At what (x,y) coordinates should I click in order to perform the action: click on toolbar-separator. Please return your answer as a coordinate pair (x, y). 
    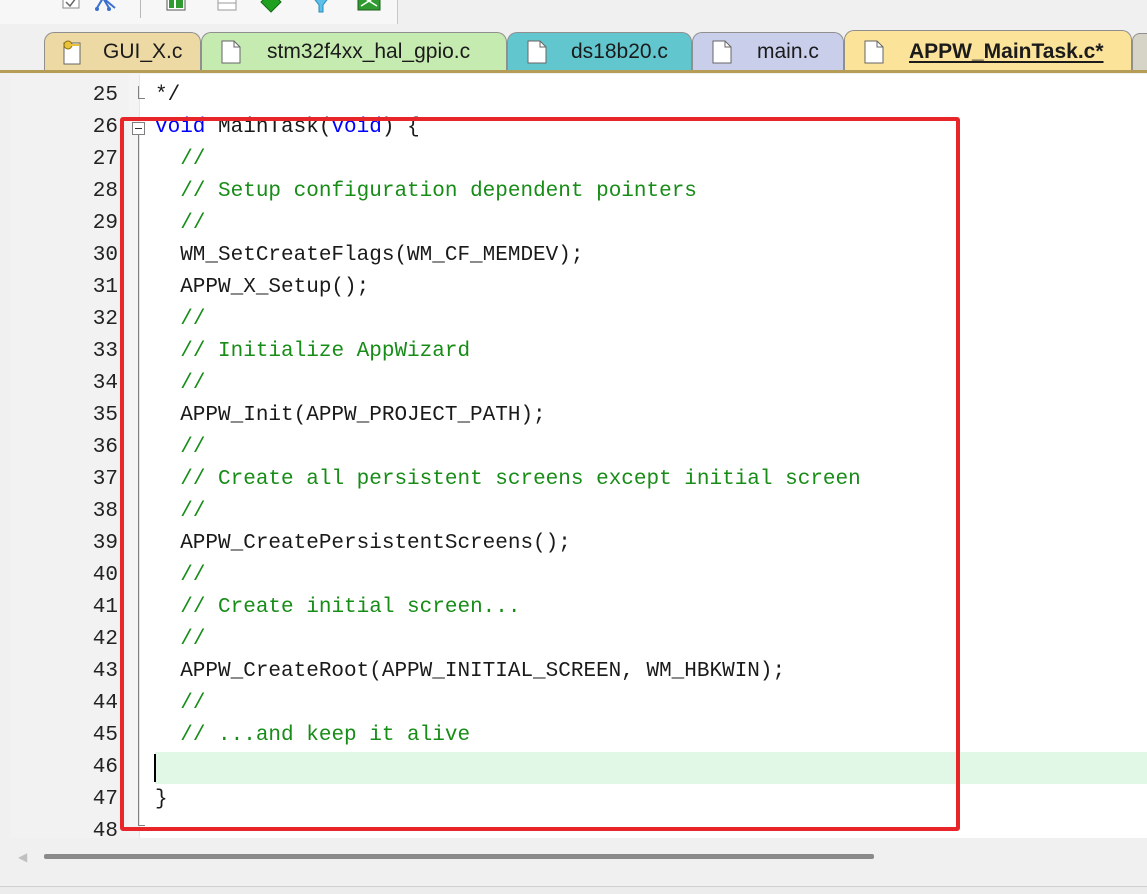
    Looking at the image, I should click on (140, 9).